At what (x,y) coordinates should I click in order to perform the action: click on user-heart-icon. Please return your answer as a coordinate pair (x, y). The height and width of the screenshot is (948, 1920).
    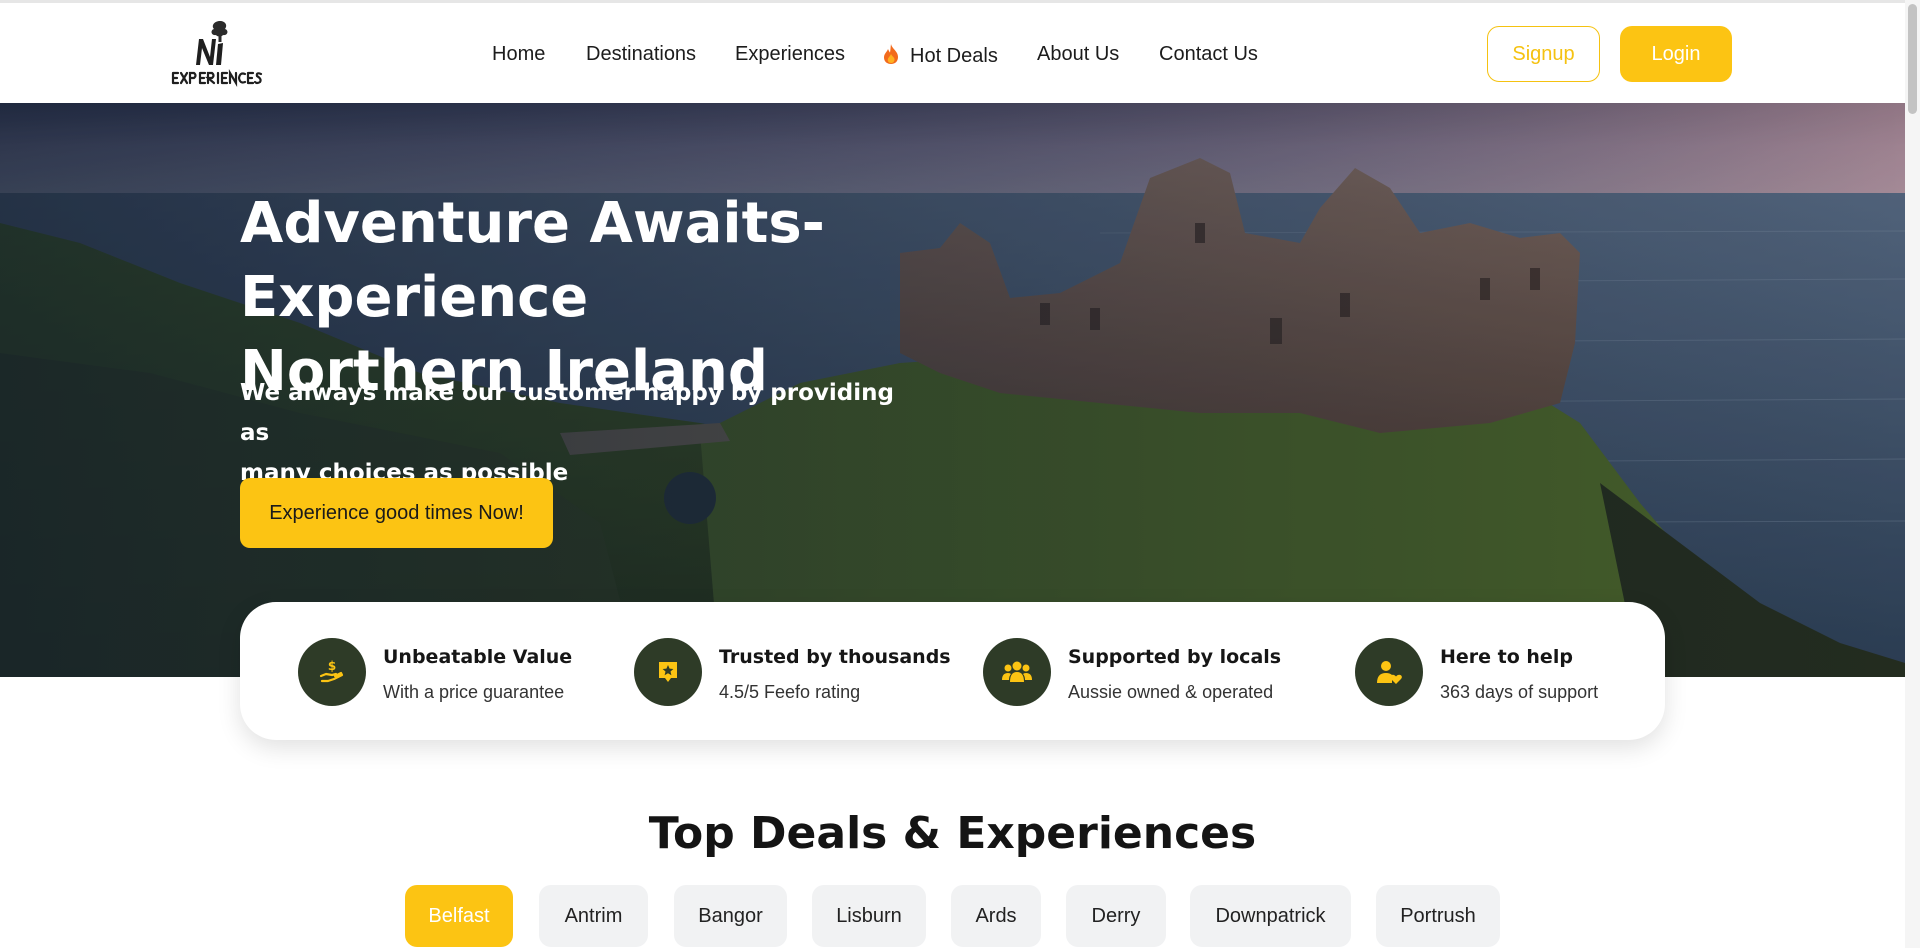
    Looking at the image, I should click on (1389, 672).